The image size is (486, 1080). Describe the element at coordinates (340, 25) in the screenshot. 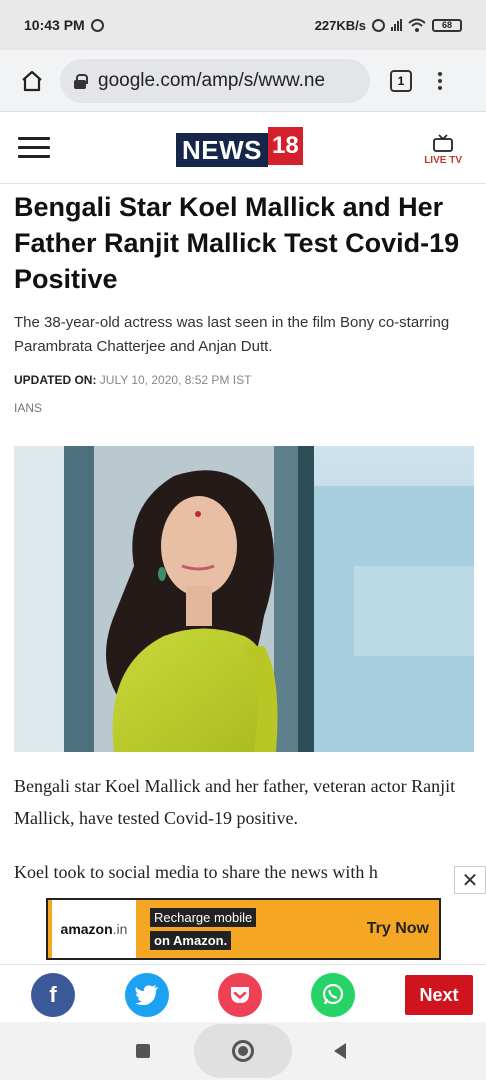

I see `network-speed: 227KB/s` at that location.